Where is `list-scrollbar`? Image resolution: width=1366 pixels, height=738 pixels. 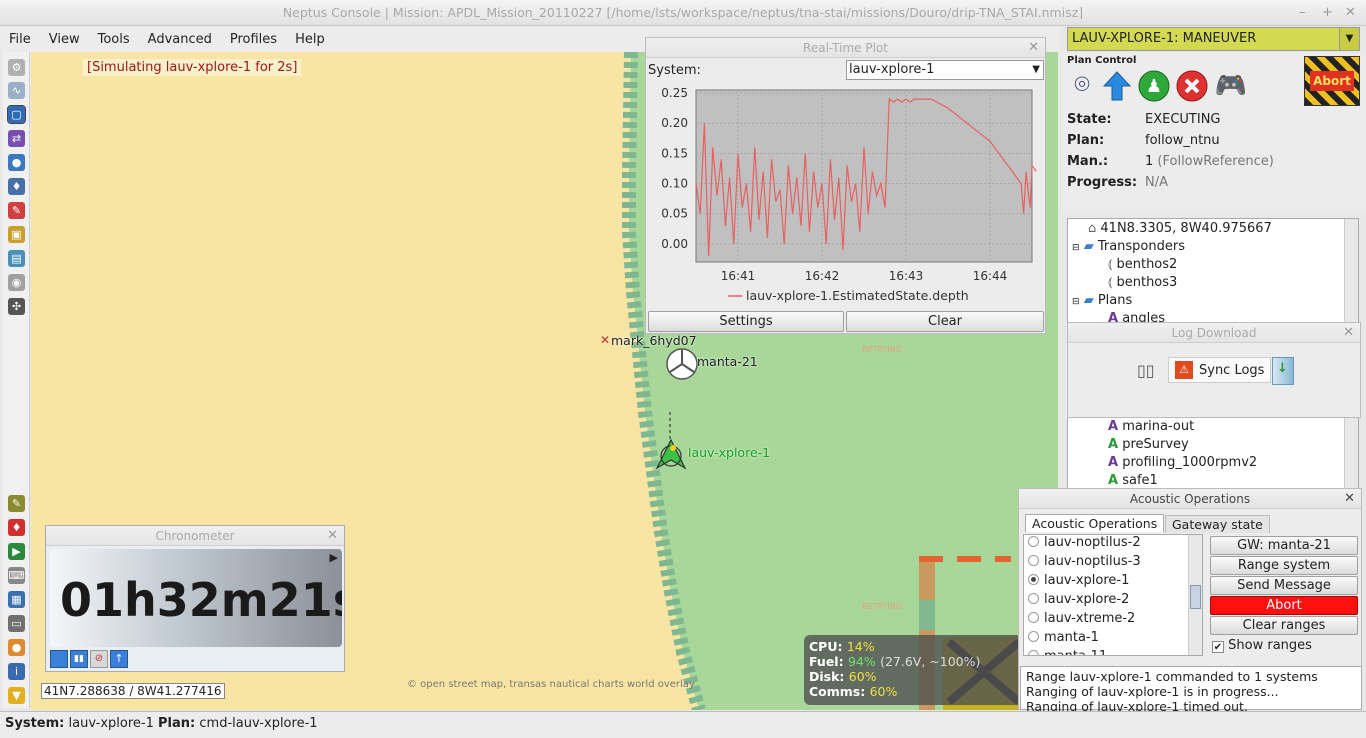 list-scrollbar is located at coordinates (1195, 595).